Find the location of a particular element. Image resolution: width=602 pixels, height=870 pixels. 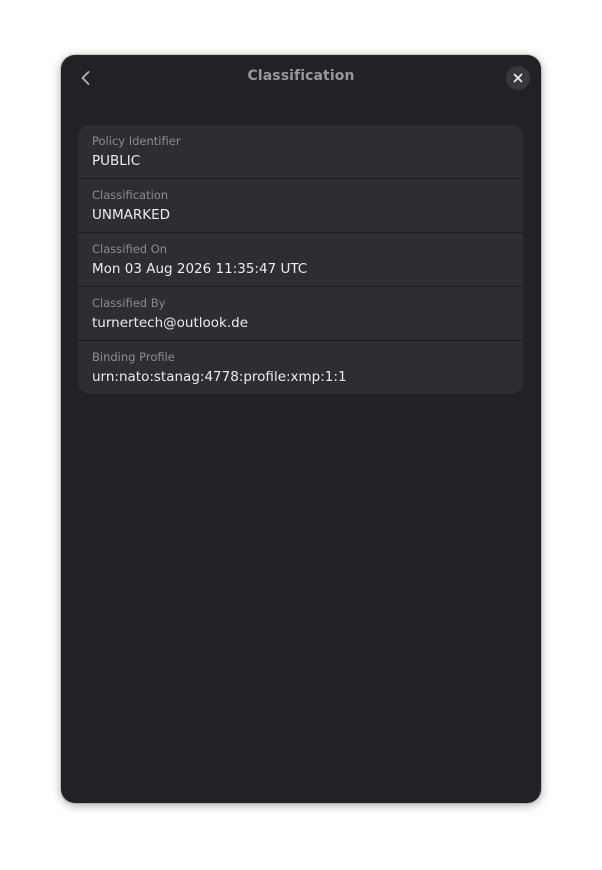

close-button is located at coordinates (518, 78).